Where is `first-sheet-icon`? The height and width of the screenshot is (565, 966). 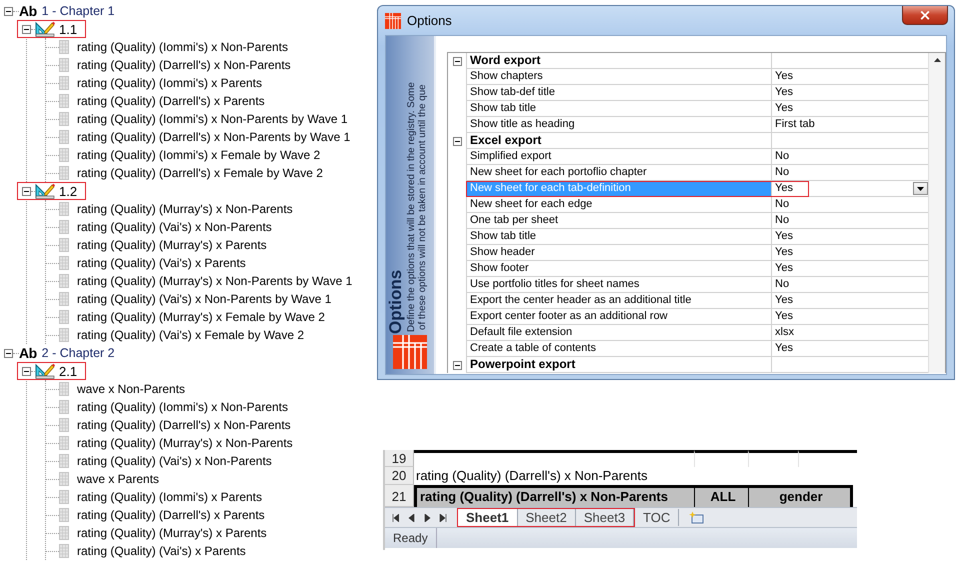
first-sheet-icon is located at coordinates (395, 518).